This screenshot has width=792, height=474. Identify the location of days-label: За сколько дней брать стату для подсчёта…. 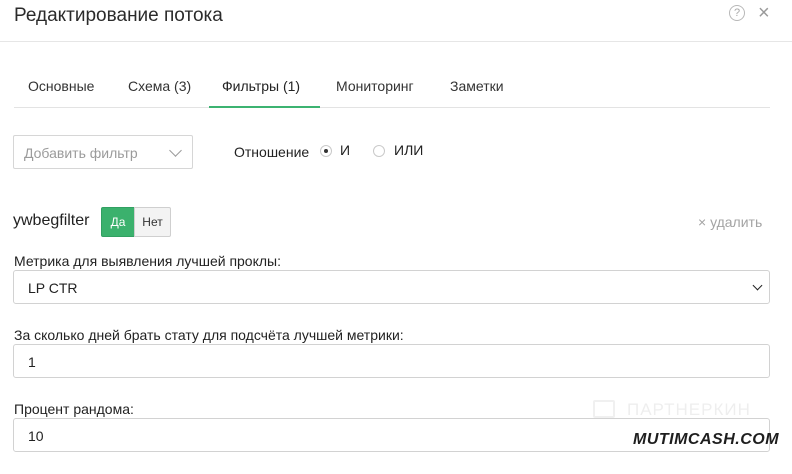
(209, 335).